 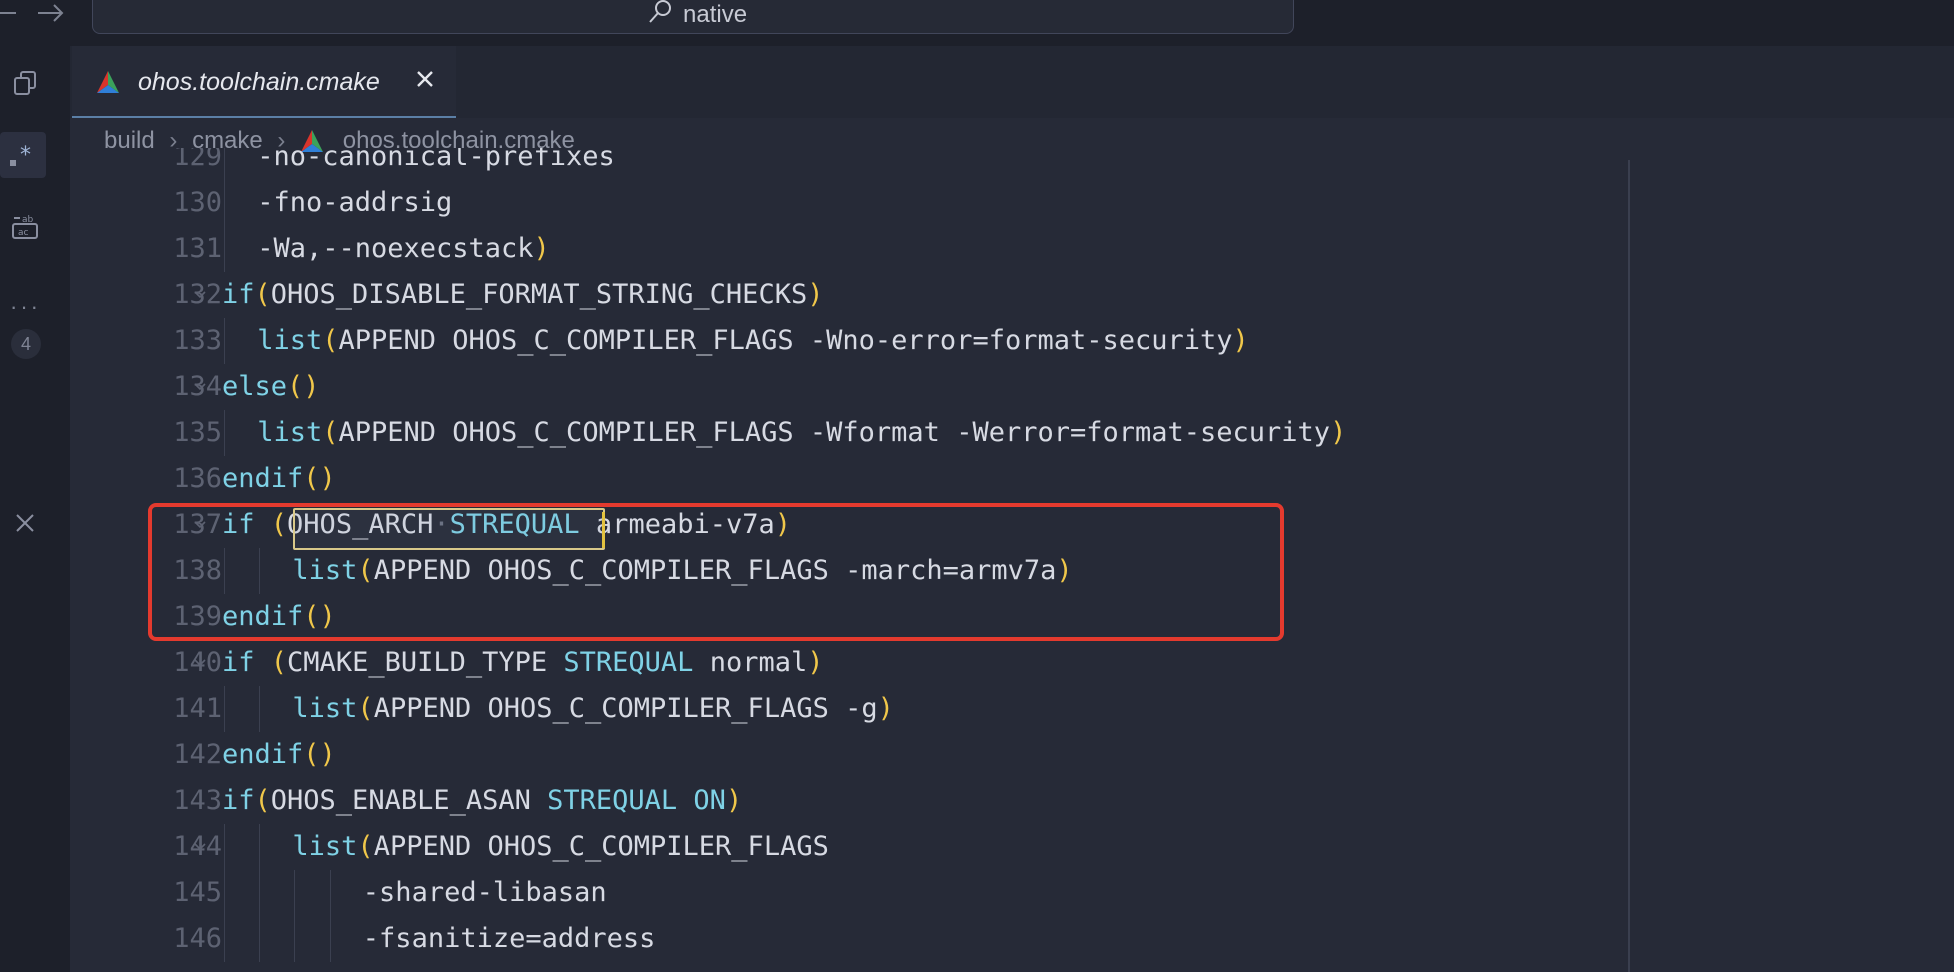 I want to click on search-text: native, so click(x=715, y=14).